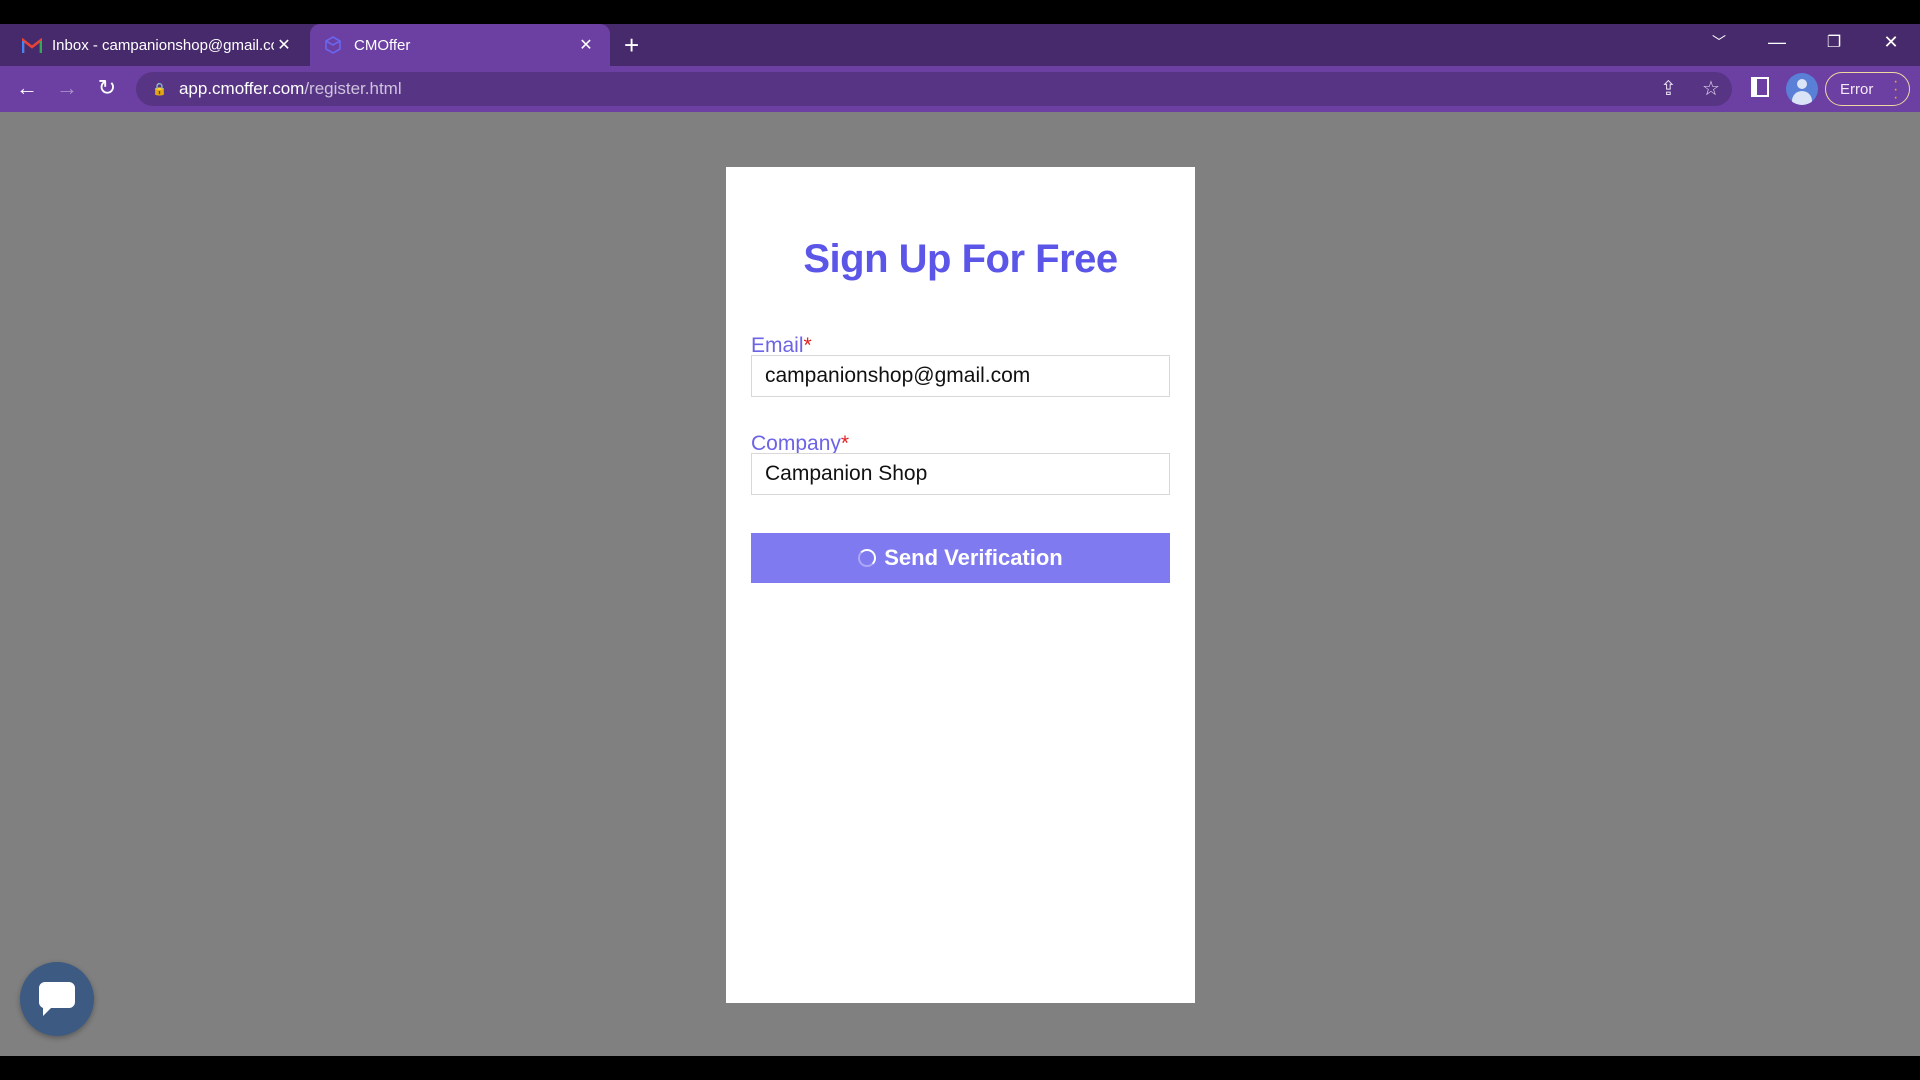 The width and height of the screenshot is (1920, 1080). What do you see at coordinates (960, 1068) in the screenshot?
I see `screen-bottom-bar` at bounding box center [960, 1068].